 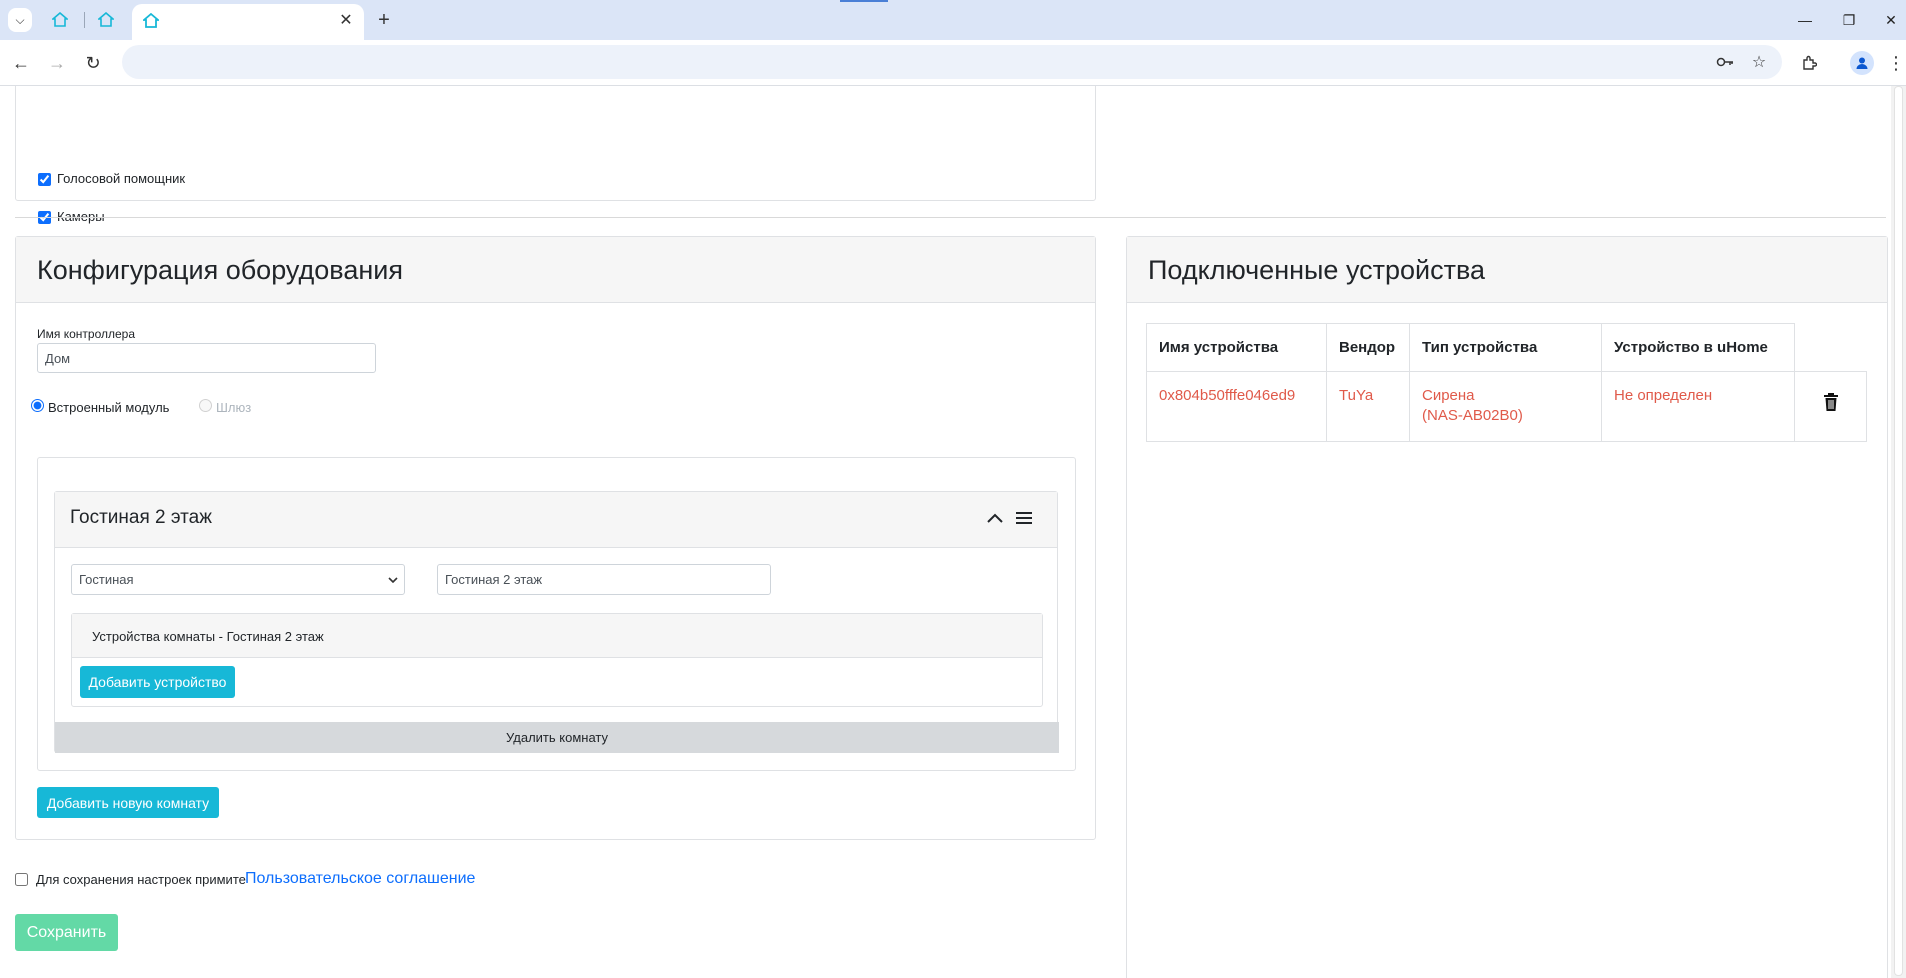 What do you see at coordinates (66, 932) in the screenshot?
I see `save-button: Сохранить` at bounding box center [66, 932].